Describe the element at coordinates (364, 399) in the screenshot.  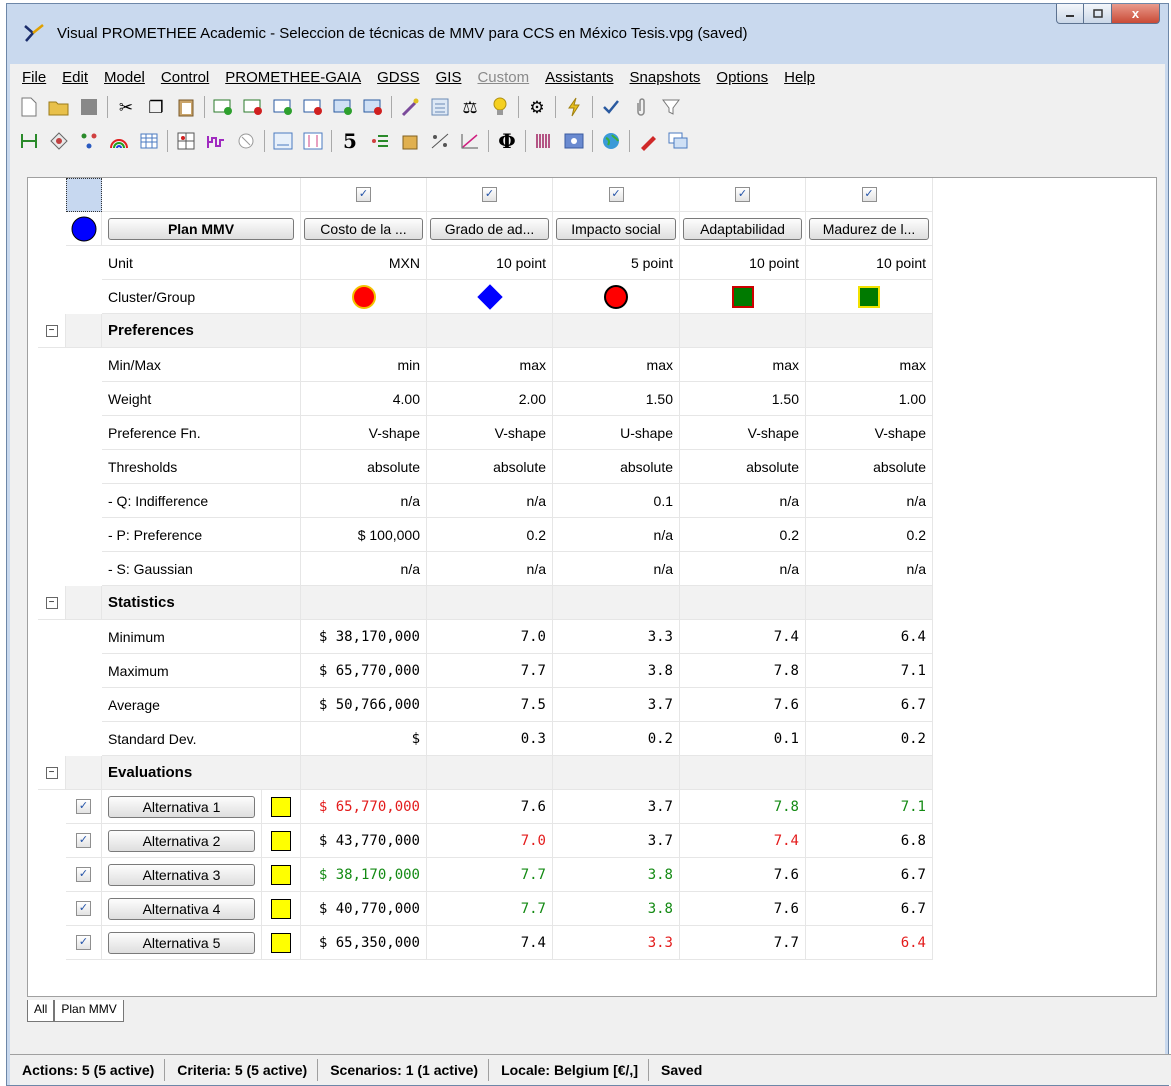
I see `preference-row-value: 4.00` at that location.